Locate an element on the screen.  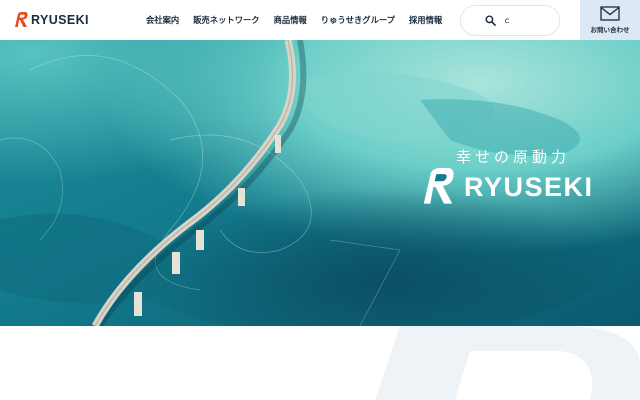
hero-brand-logo: RYUSEKI is located at coordinates (506, 187).